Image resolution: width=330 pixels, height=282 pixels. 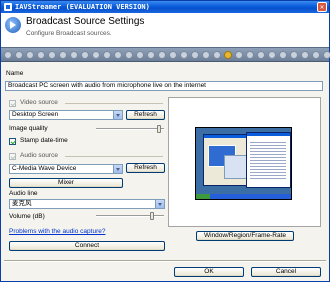 What do you see at coordinates (13, 25) in the screenshot?
I see `broadcast-logo-icon` at bounding box center [13, 25].